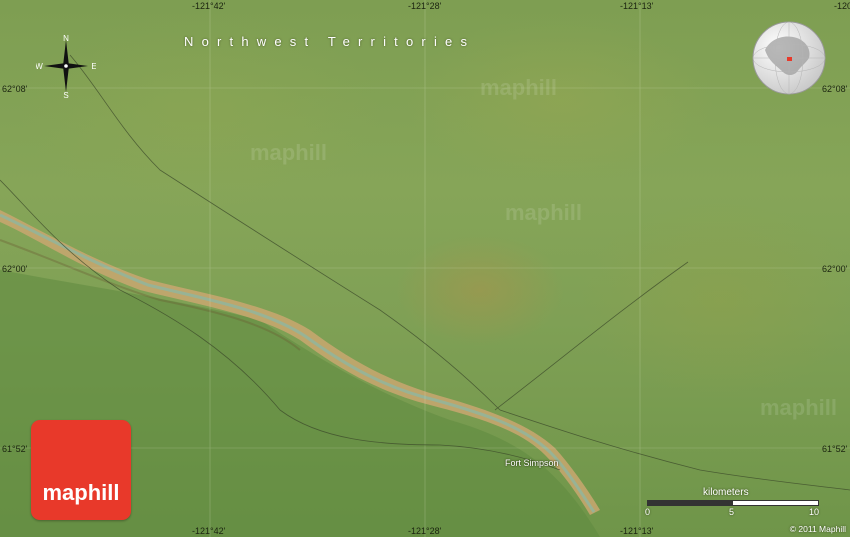 This screenshot has height=537, width=850. What do you see at coordinates (637, 6) in the screenshot?
I see `lon-label-top-3: -121°13'` at bounding box center [637, 6].